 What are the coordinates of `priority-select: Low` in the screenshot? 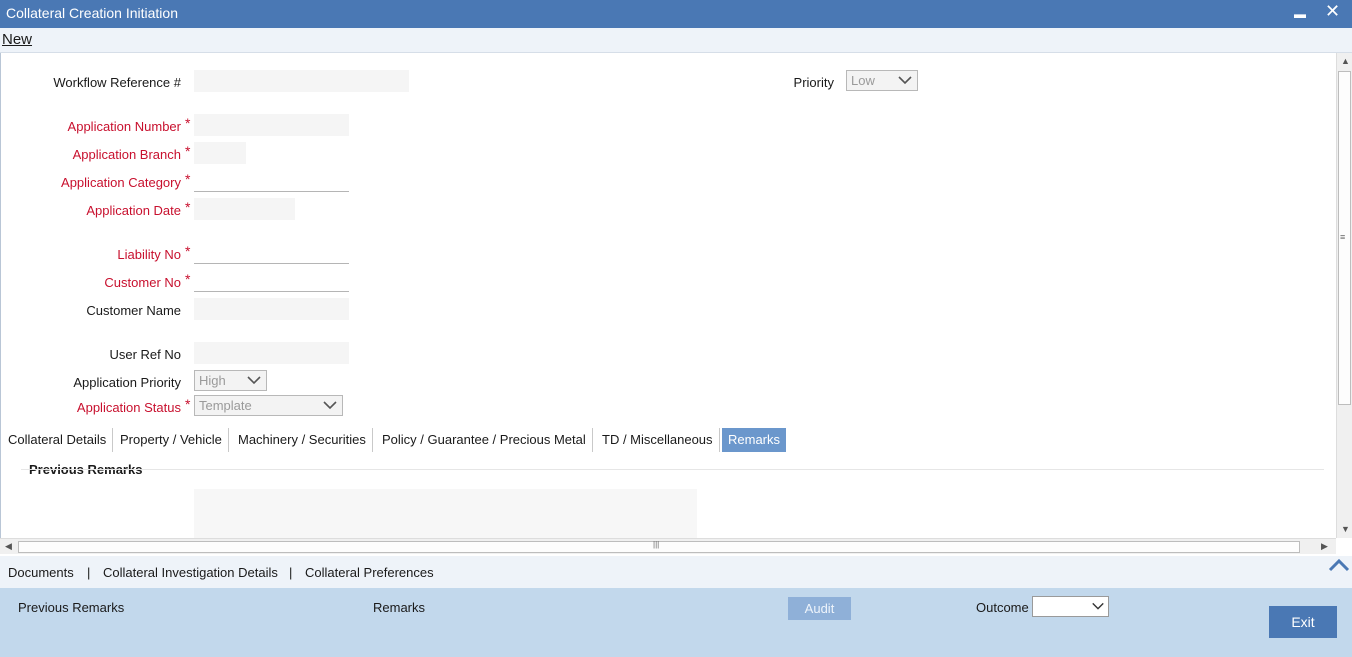 It's located at (882, 80).